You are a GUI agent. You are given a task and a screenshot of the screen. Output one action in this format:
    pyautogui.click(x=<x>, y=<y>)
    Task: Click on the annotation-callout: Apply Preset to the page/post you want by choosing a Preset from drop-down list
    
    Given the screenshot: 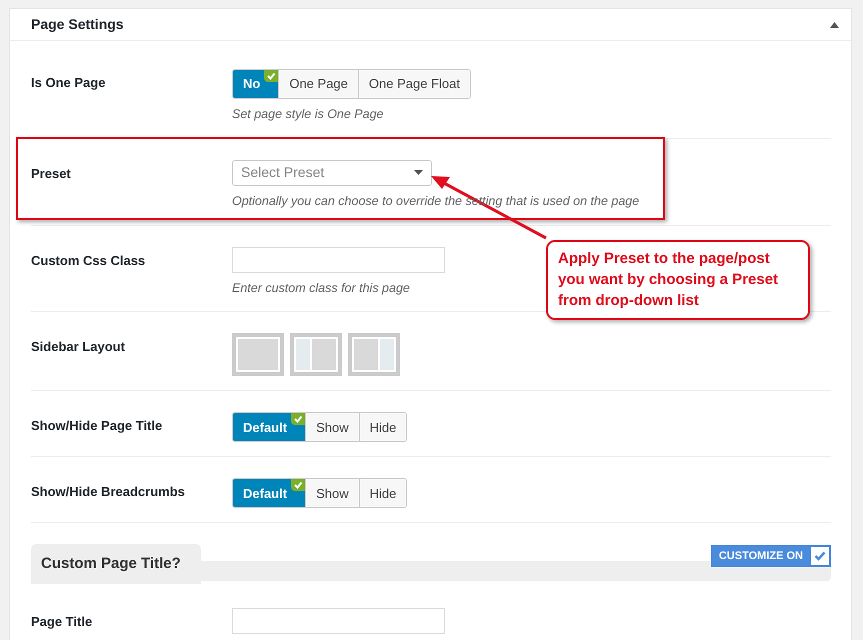 What is the action you would take?
    pyautogui.click(x=678, y=280)
    